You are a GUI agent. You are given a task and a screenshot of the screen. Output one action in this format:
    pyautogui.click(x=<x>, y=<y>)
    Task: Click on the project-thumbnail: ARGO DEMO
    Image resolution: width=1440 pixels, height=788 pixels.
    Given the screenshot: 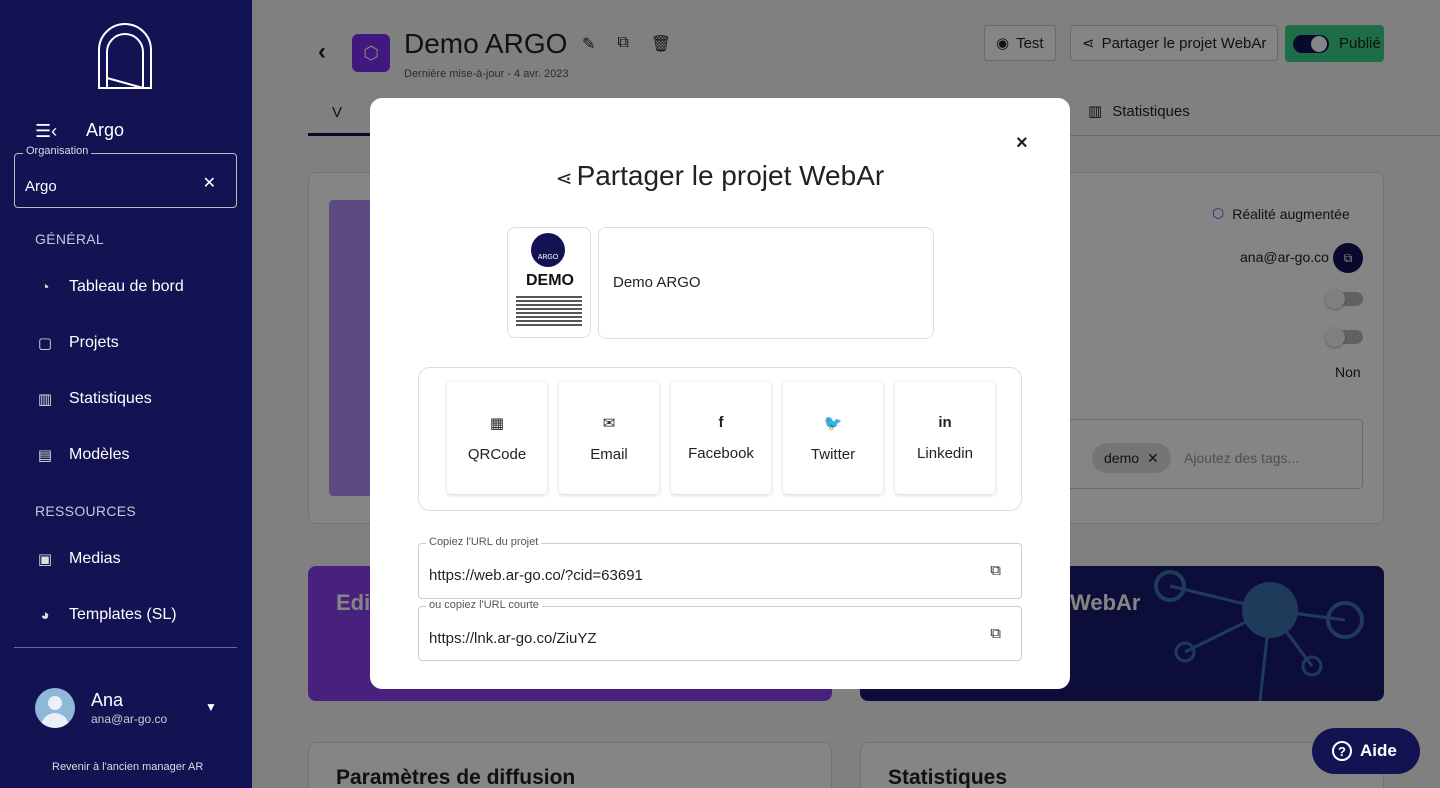 What is the action you would take?
    pyautogui.click(x=549, y=282)
    